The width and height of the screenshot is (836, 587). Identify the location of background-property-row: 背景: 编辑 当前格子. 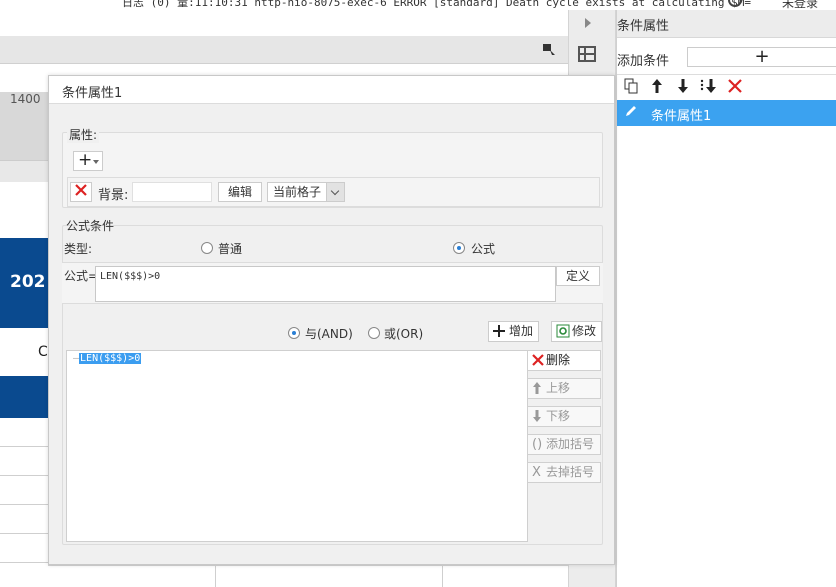
(333, 192).